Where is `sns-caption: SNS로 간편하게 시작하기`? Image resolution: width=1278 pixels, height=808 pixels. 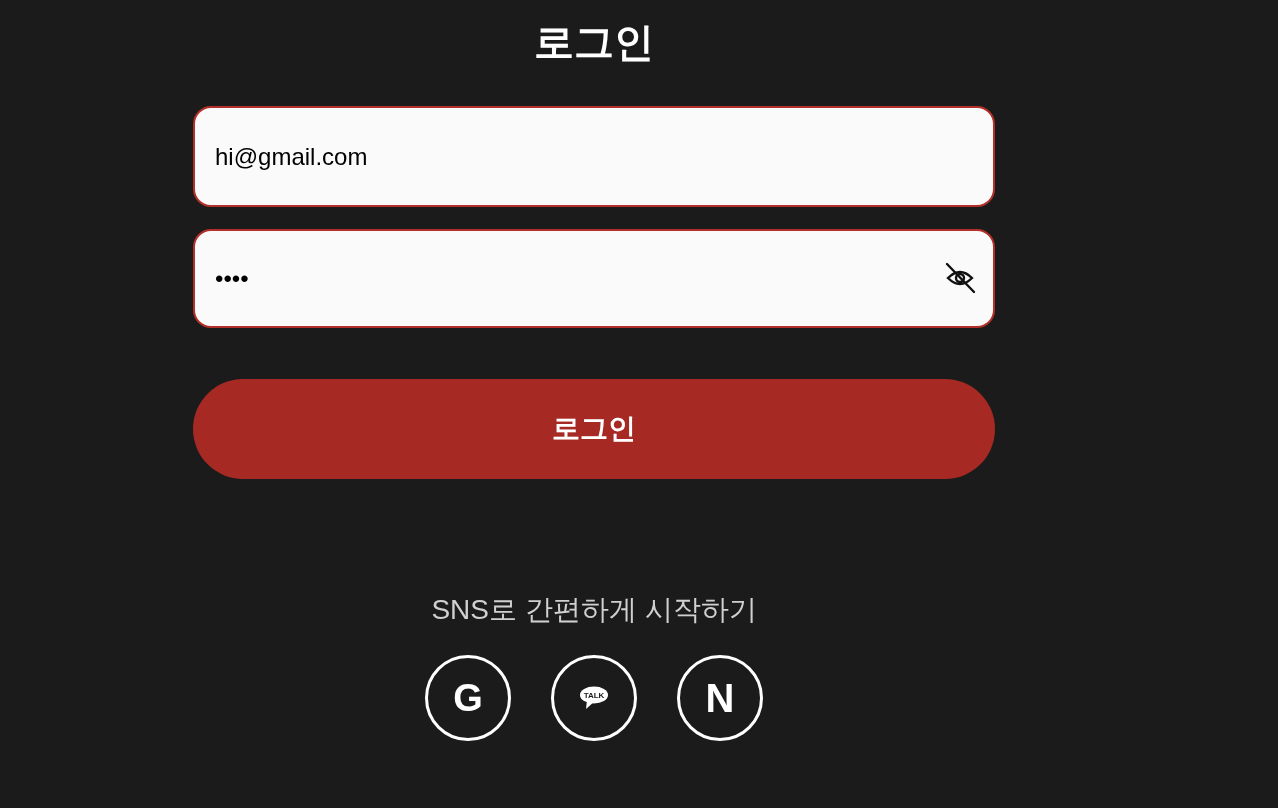
sns-caption: SNS로 간편하게 시작하기 is located at coordinates (594, 610).